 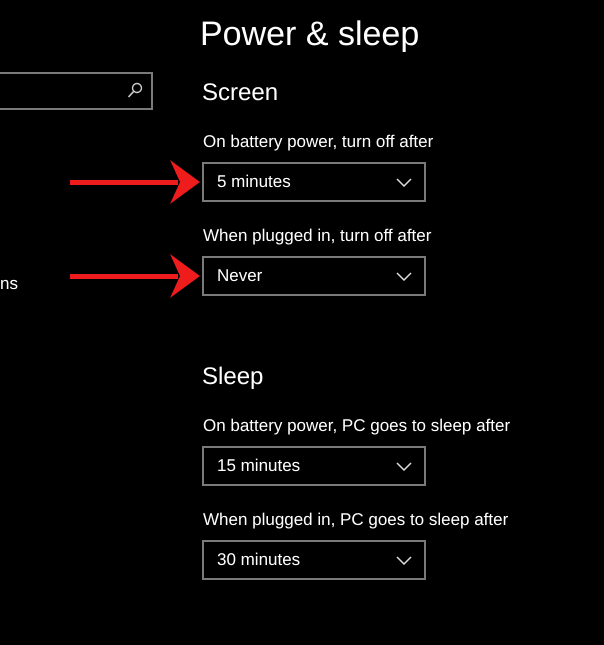 I want to click on section-heading: Sleep, so click(x=233, y=377).